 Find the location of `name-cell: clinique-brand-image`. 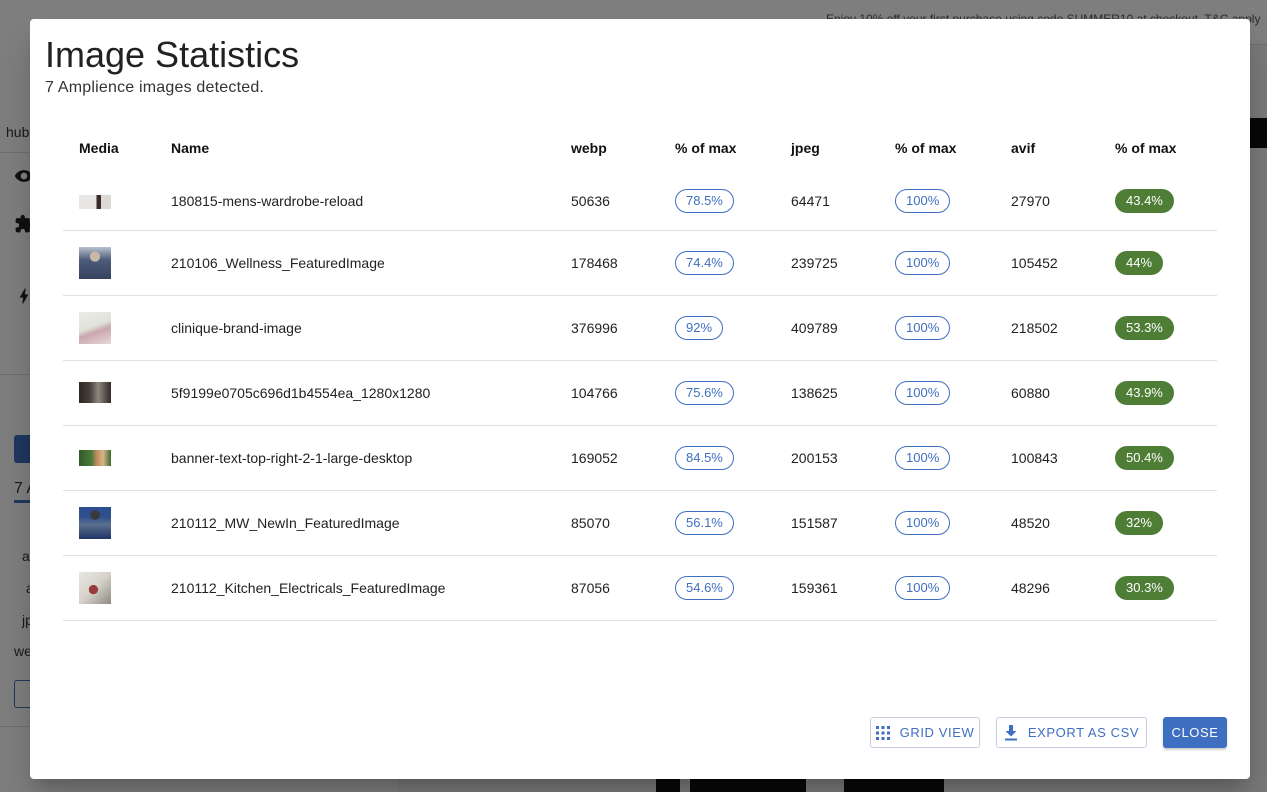

name-cell: clinique-brand-image is located at coordinates (355, 328).